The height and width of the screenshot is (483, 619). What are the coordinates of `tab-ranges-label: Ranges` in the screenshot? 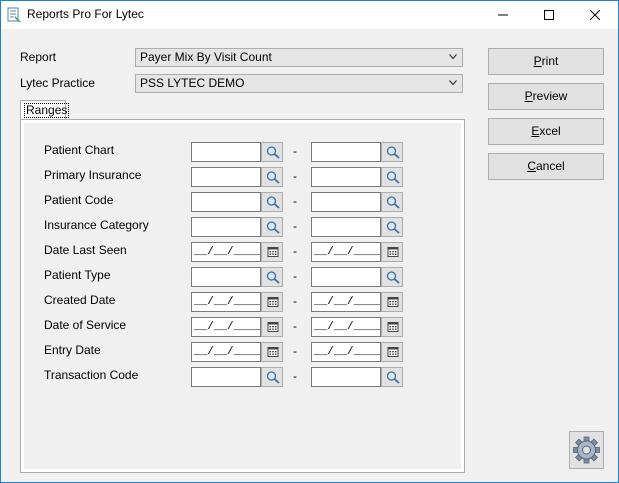 It's located at (47, 110).